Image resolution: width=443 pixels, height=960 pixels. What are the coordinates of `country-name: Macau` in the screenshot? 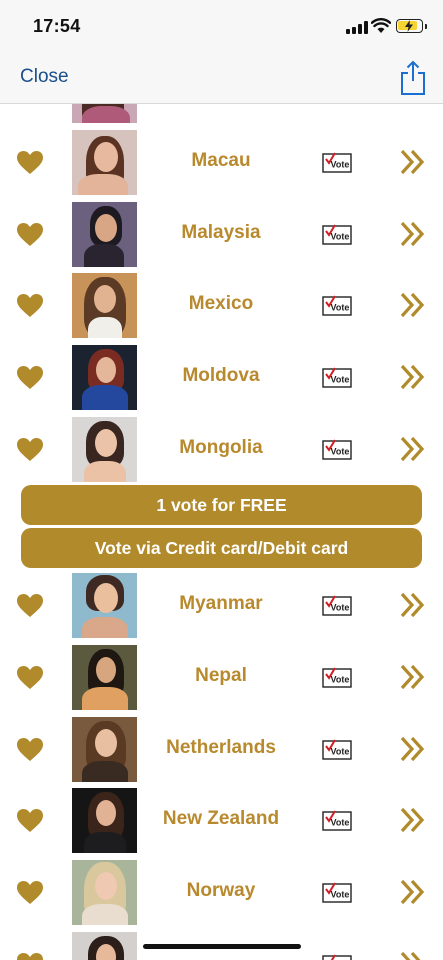 It's located at (221, 160).